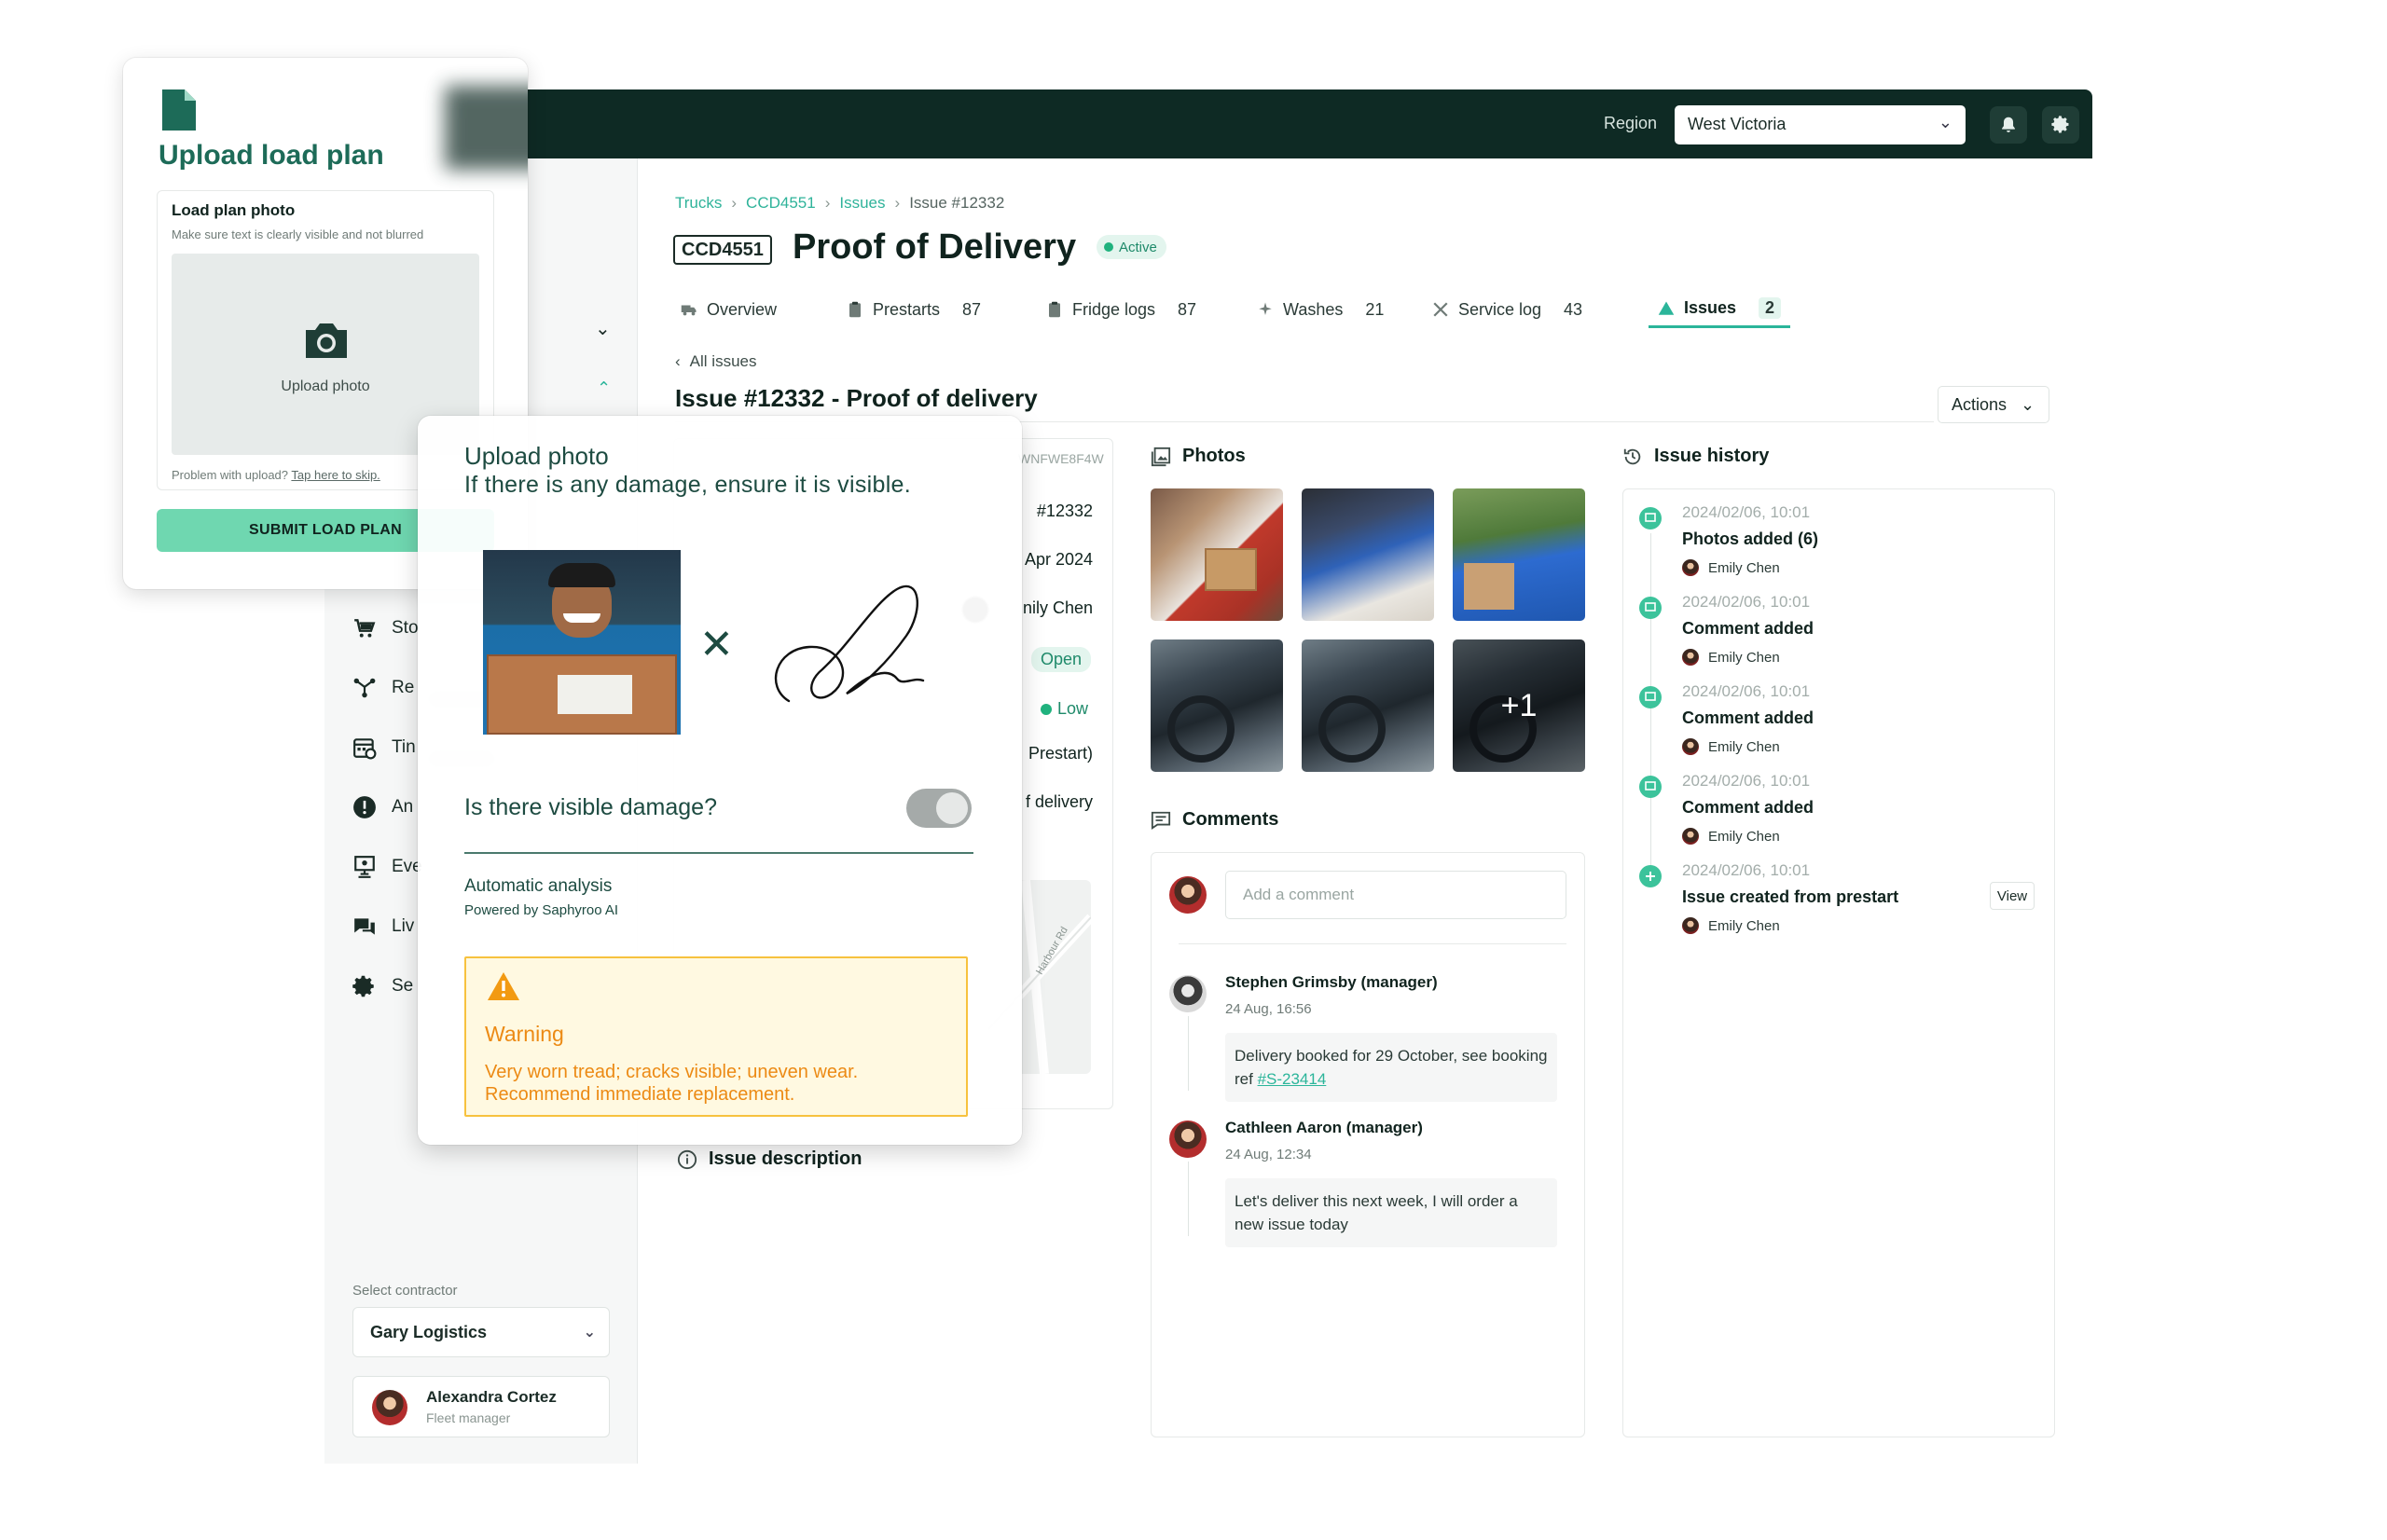  Describe the element at coordinates (326, 340) in the screenshot. I see `camera-icon` at that location.